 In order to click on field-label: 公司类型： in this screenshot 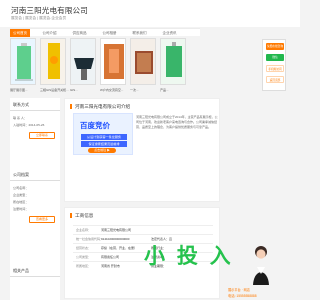, I will do `click(84, 257)`.